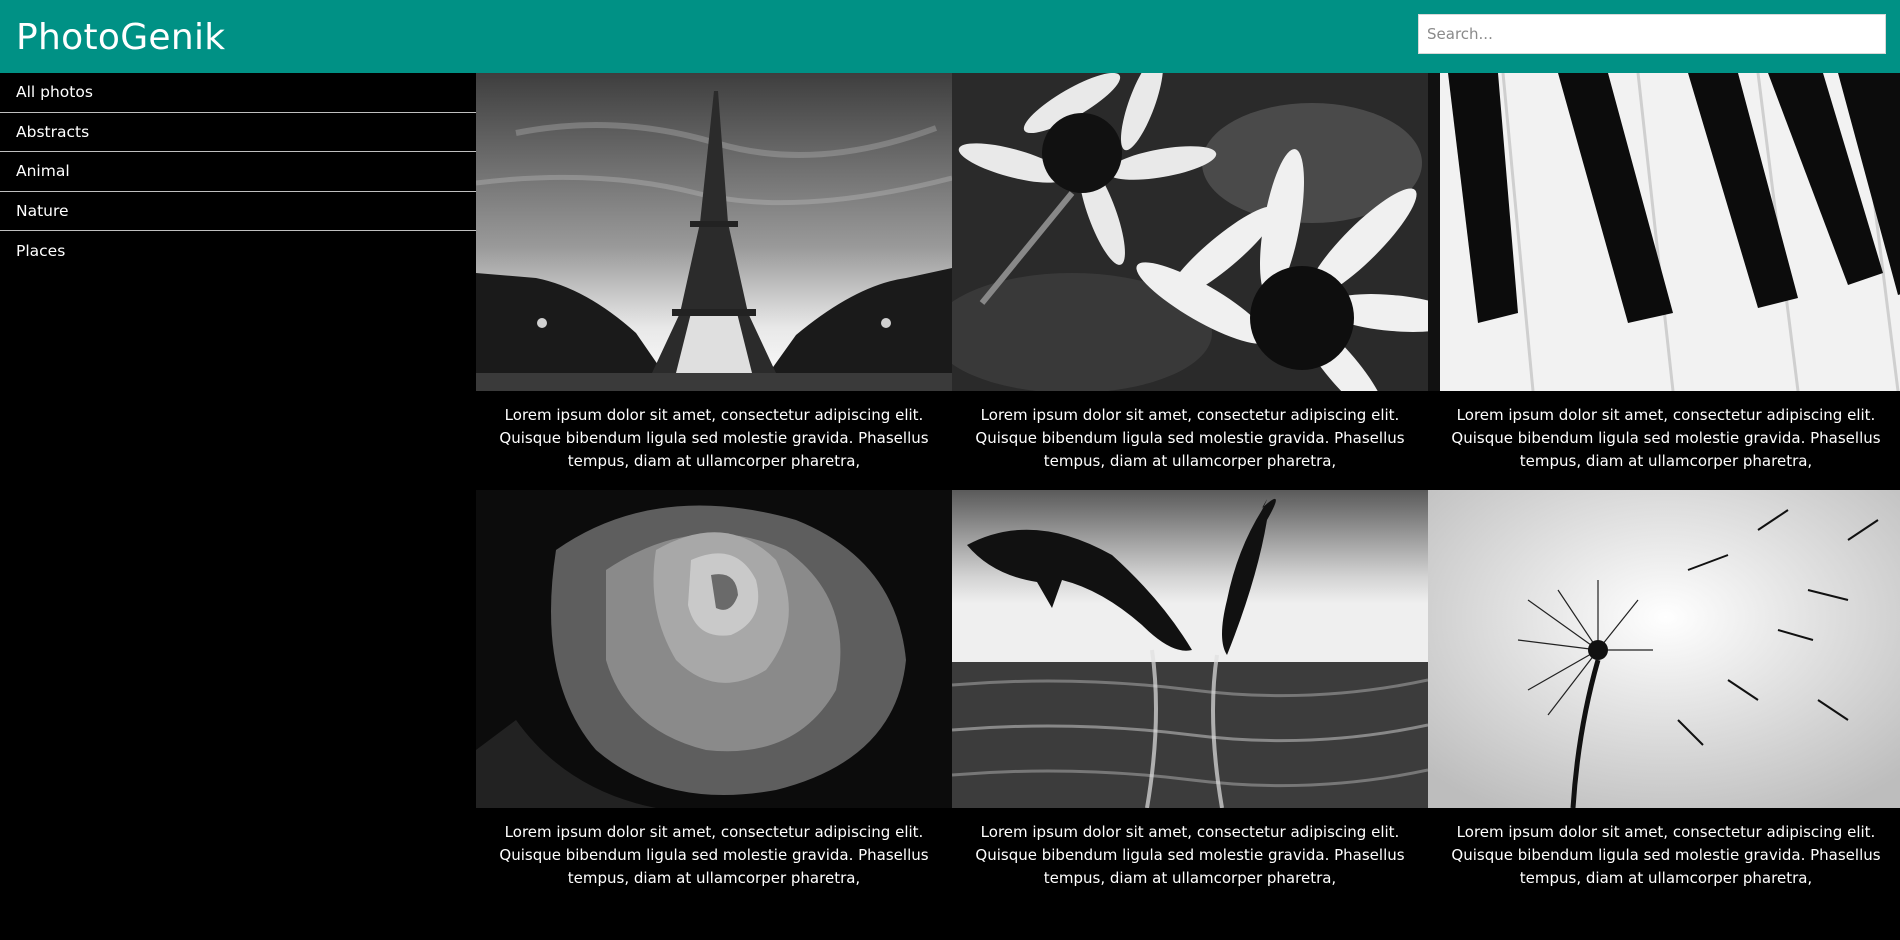 This screenshot has width=1900, height=940. I want to click on photo-daisies, so click(1190, 232).